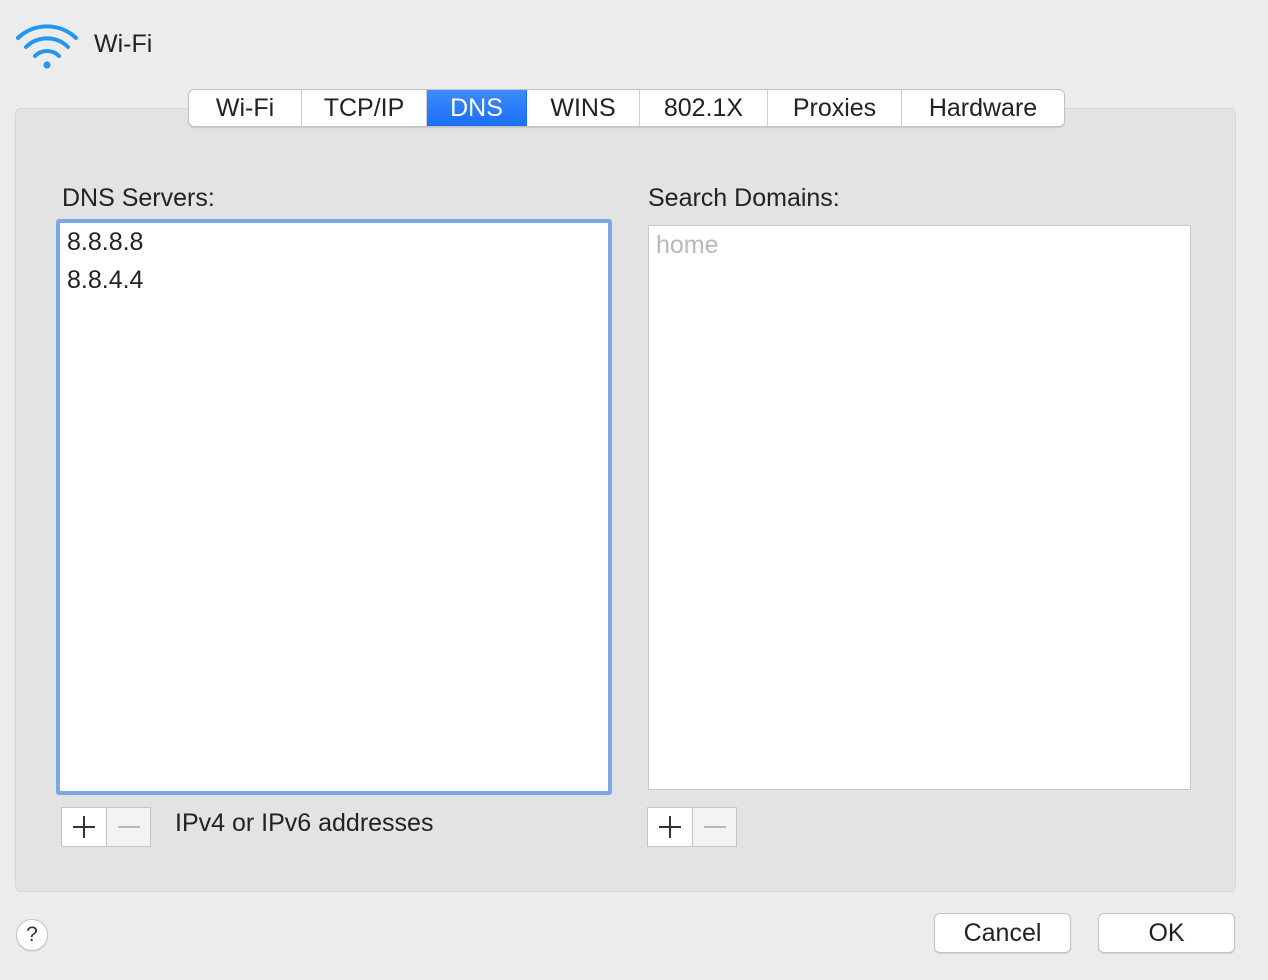 This screenshot has height=980, width=1268. I want to click on tab-dns: DNS, so click(477, 108).